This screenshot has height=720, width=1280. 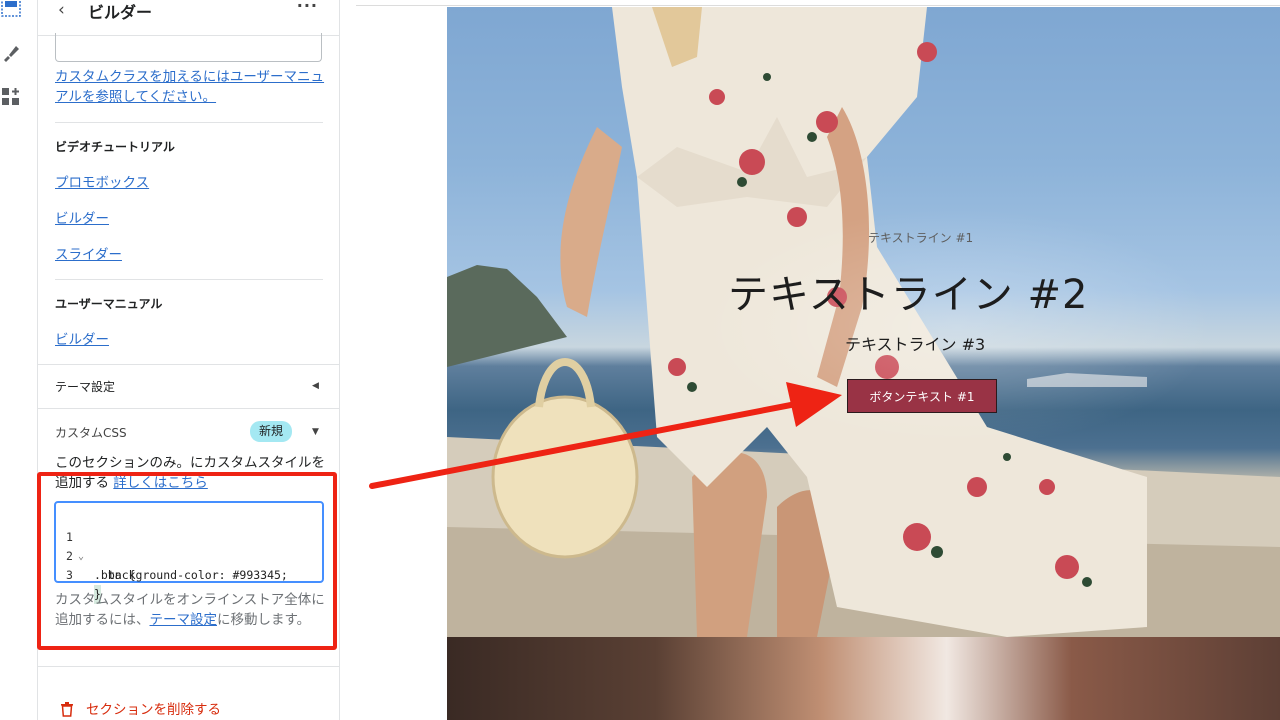 I want to click on text-line-3: テキストライン #3, so click(x=915, y=344).